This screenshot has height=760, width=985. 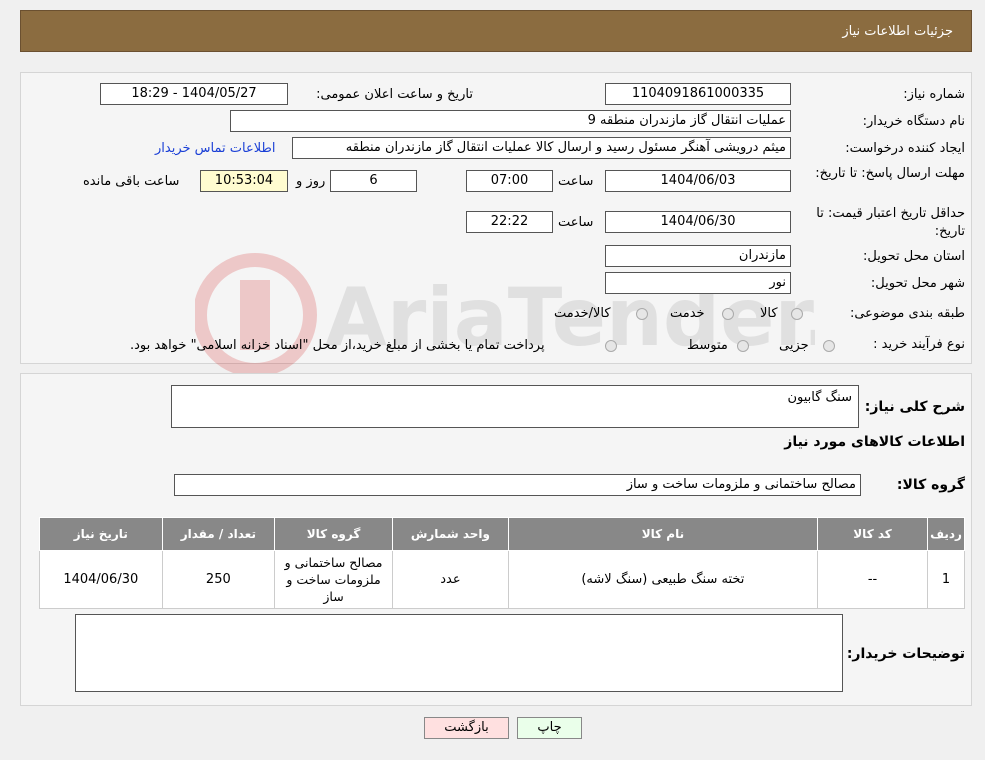 What do you see at coordinates (450, 534) in the screenshot?
I see `col-unit: واحد شمارش` at bounding box center [450, 534].